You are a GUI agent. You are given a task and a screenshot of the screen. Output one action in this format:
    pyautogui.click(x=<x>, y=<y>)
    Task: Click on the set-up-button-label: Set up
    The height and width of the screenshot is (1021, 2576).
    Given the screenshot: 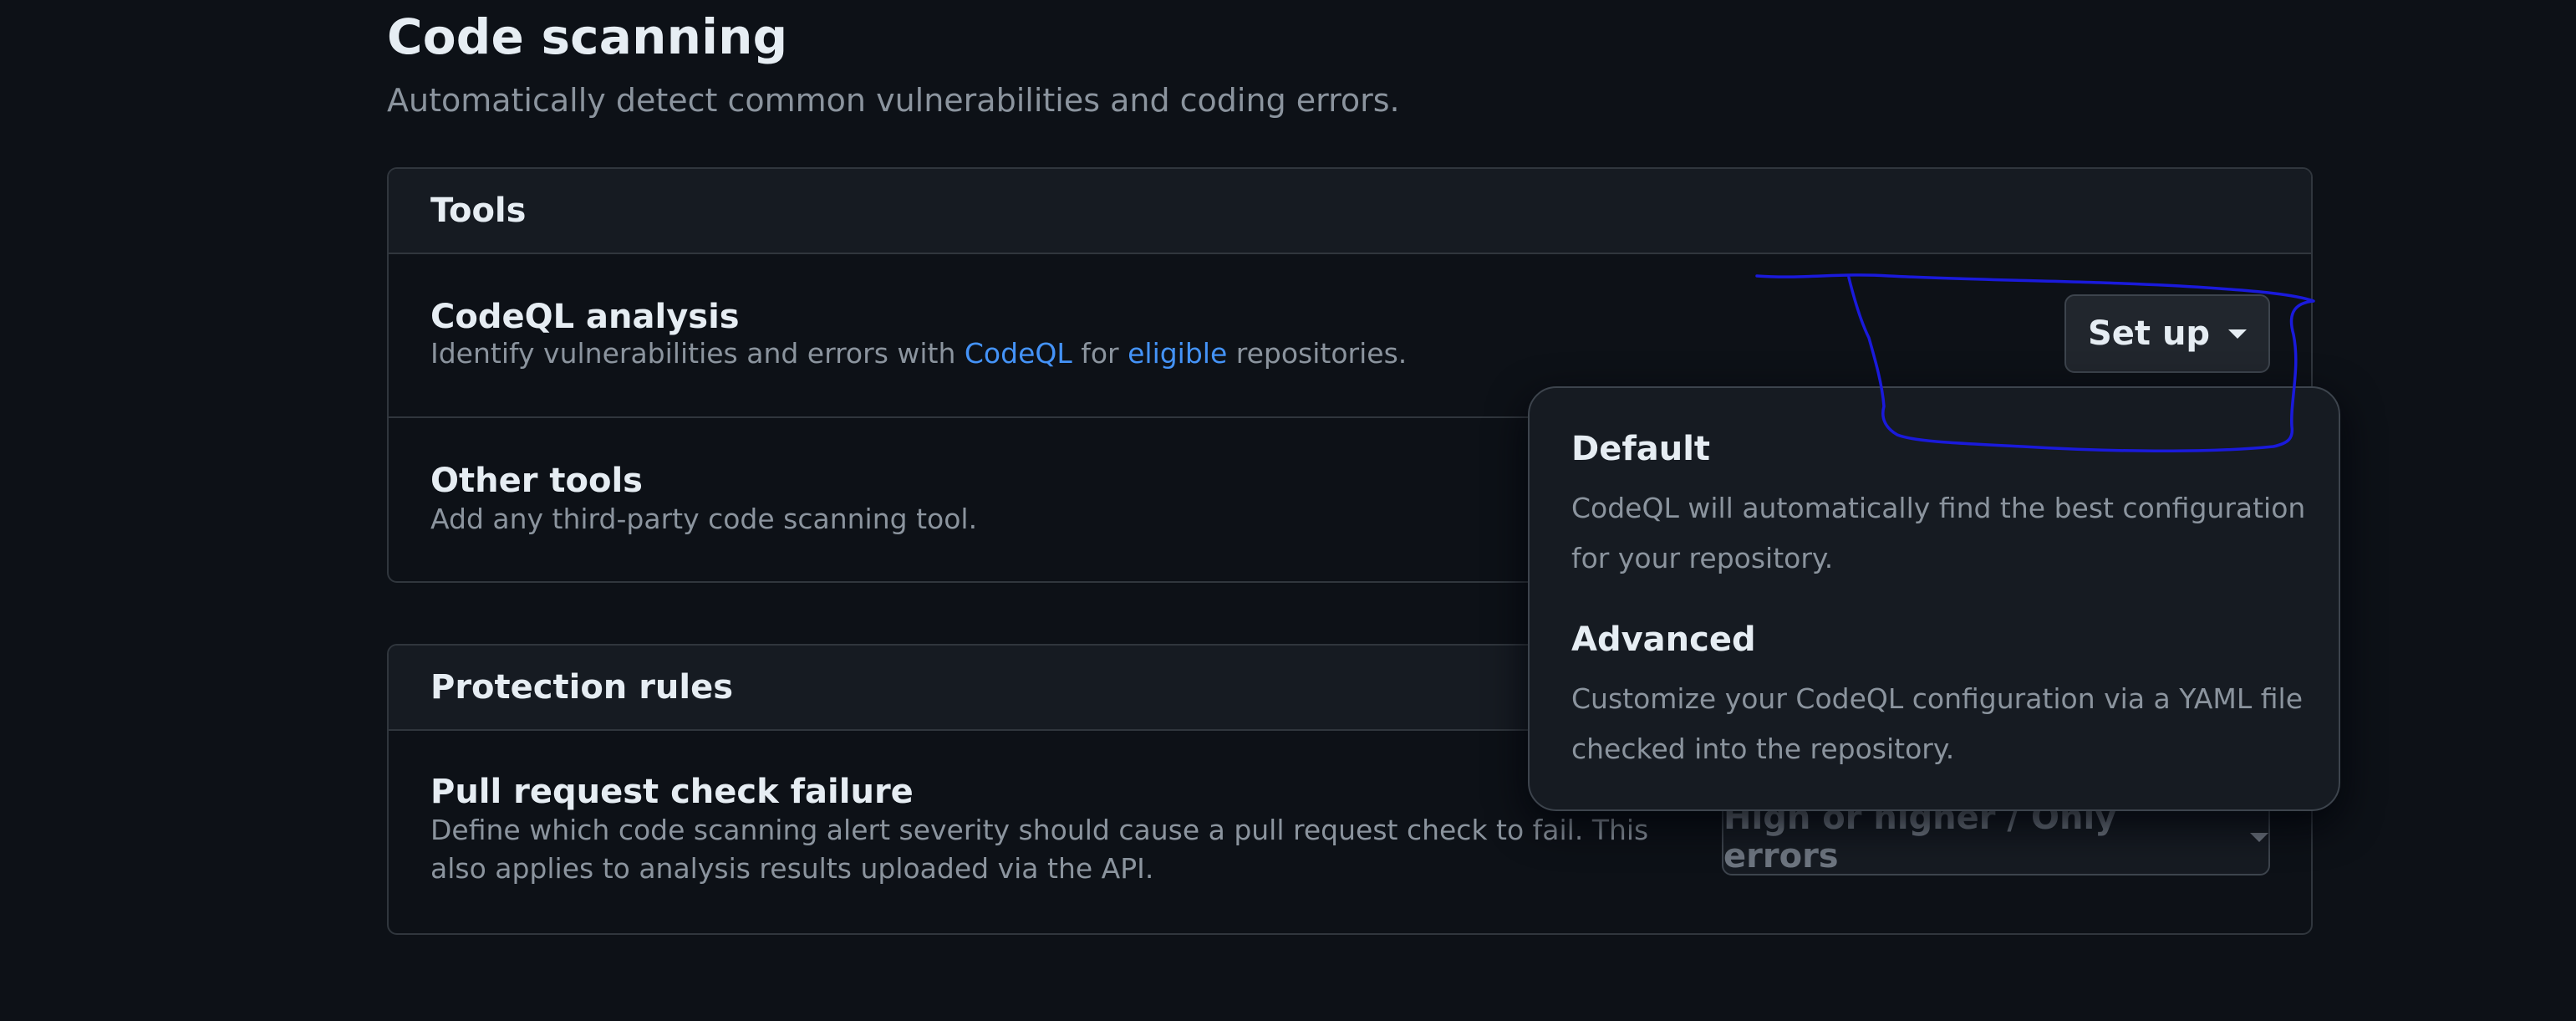 What is the action you would take?
    pyautogui.click(x=2149, y=333)
    